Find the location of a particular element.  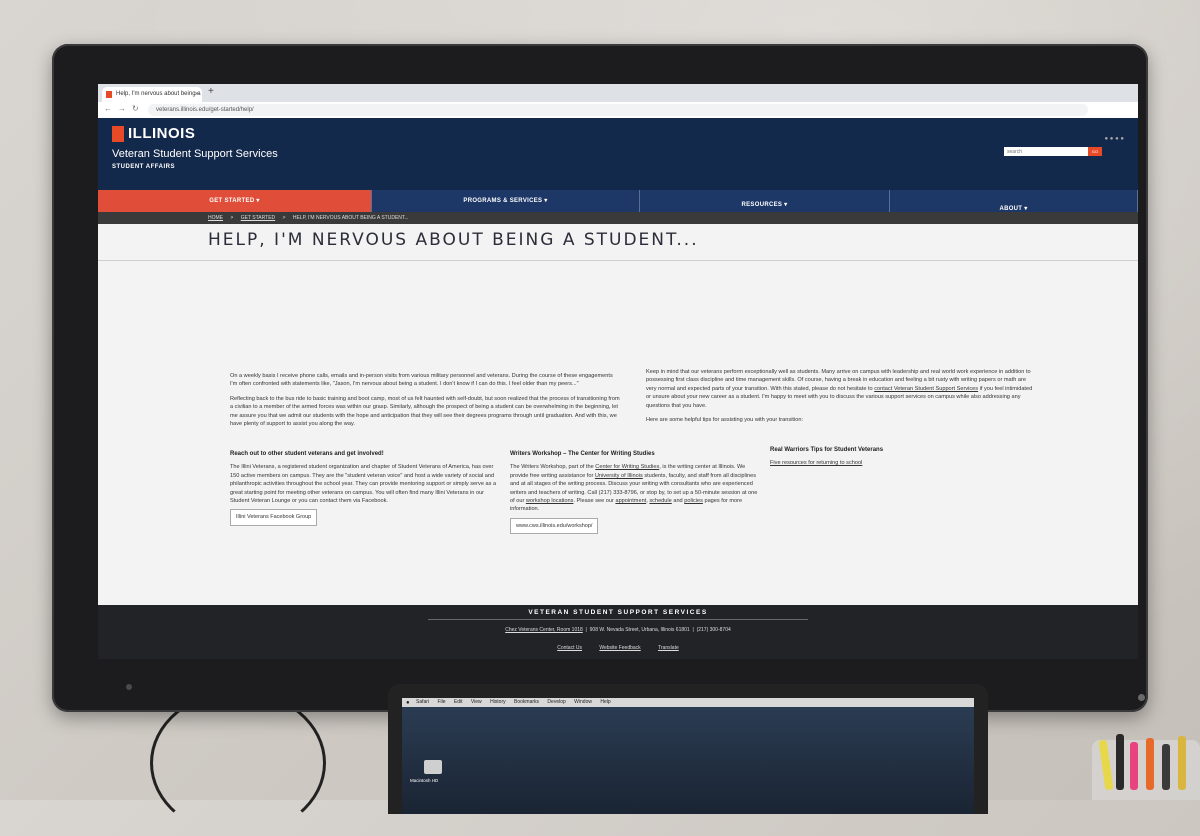

footer-title: VETERAN STUDENT SUPPORT SERVICES is located at coordinates (618, 612).